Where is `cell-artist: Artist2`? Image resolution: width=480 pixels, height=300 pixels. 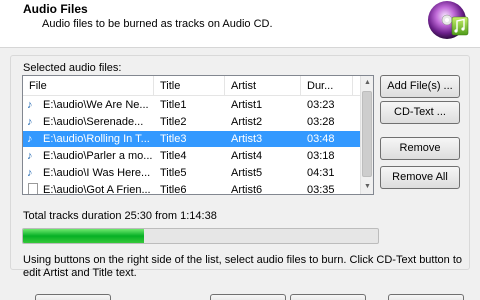 cell-artist: Artist2 is located at coordinates (247, 122).